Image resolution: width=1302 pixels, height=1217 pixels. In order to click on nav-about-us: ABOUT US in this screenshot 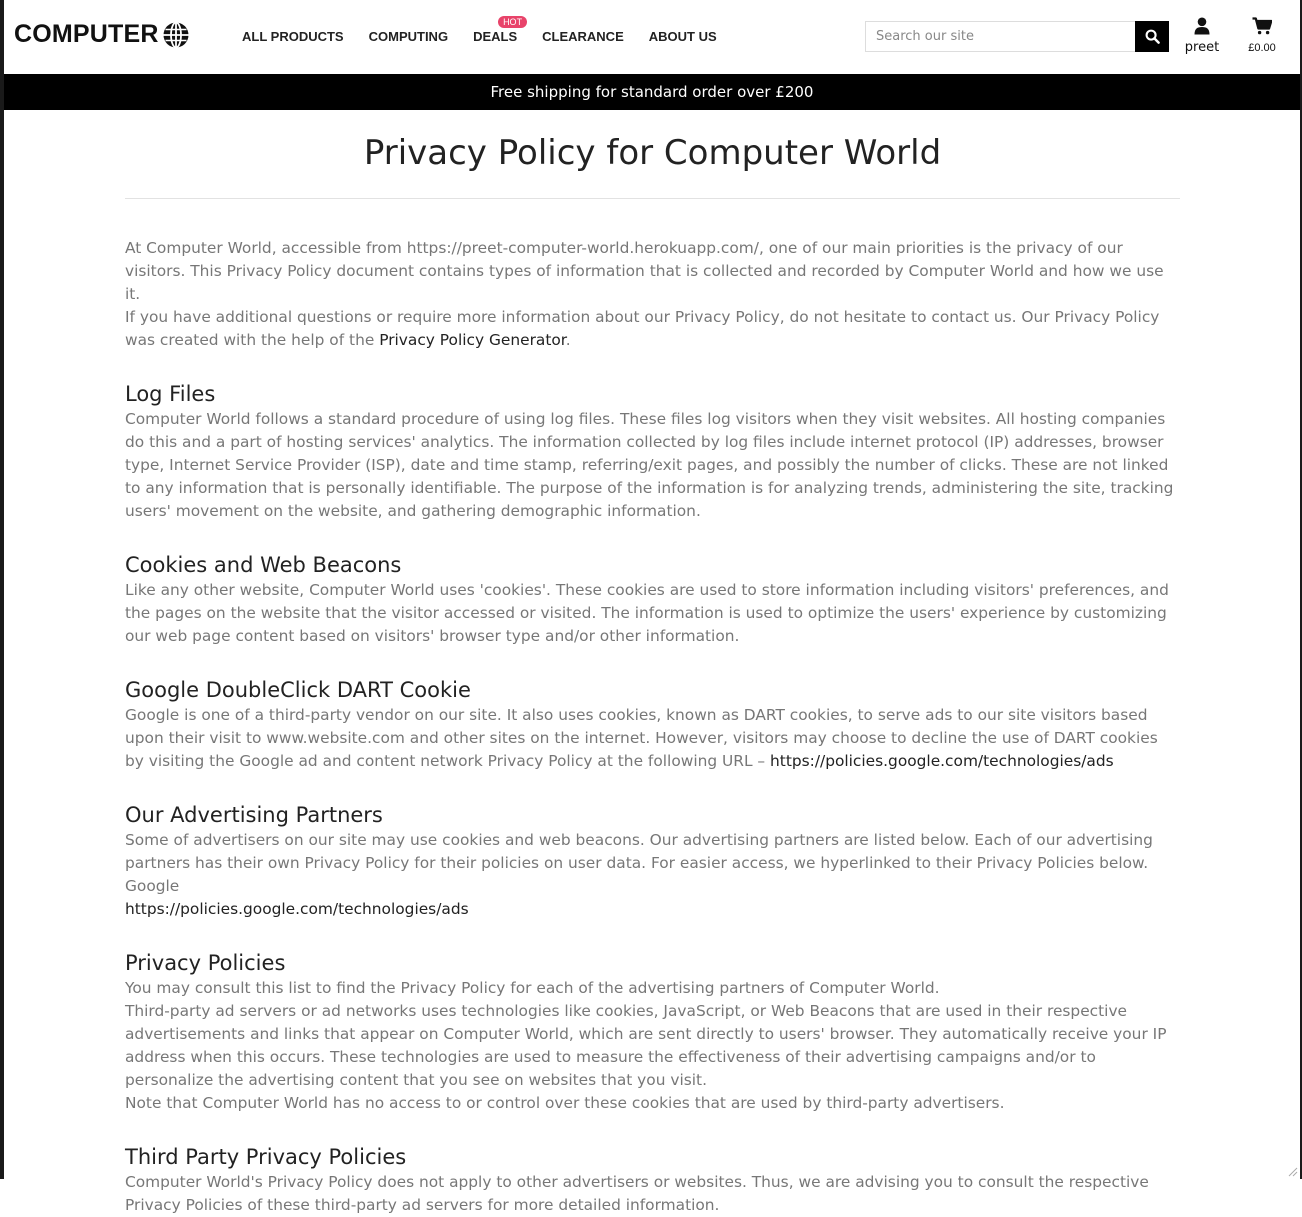, I will do `click(683, 36)`.